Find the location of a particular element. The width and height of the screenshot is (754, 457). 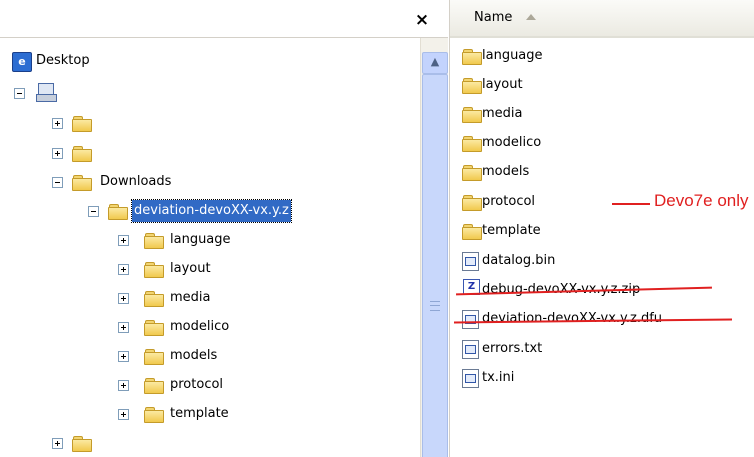

tree-item-subfolder: language is located at coordinates (210, 240).